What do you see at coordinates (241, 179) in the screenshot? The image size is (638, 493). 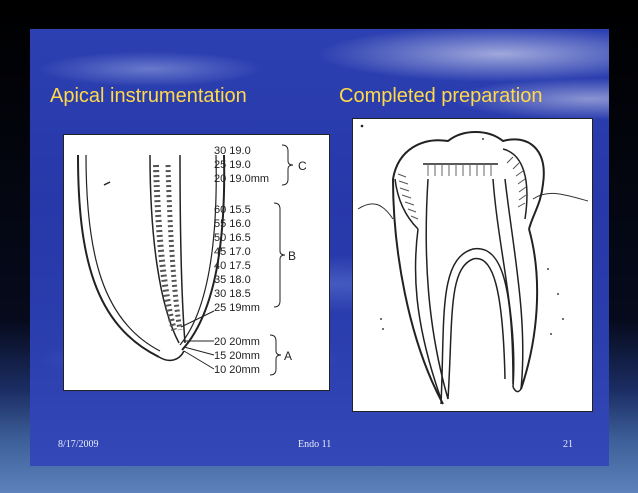 I see `group-c-row-3: 20 19.0mm` at bounding box center [241, 179].